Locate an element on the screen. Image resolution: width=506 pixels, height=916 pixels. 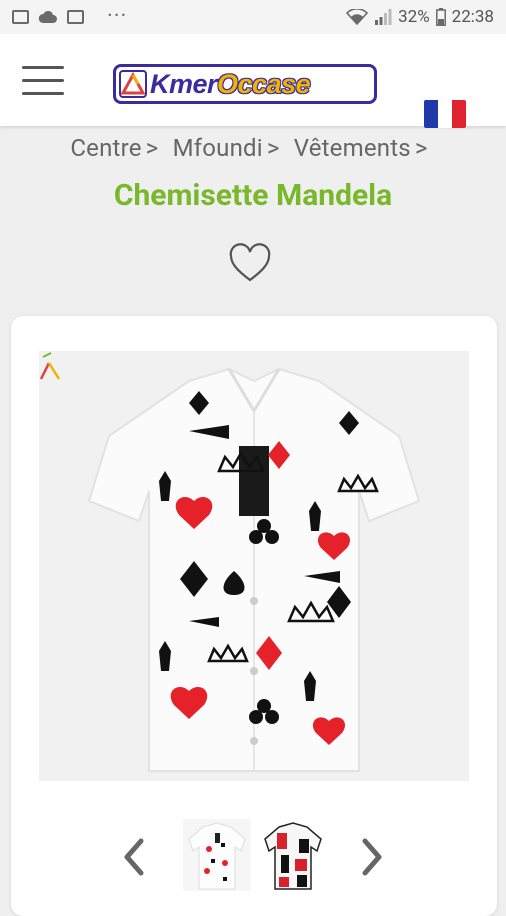
breadcrumb: Centre > Mfoundi > Vêtements > is located at coordinates (253, 148).